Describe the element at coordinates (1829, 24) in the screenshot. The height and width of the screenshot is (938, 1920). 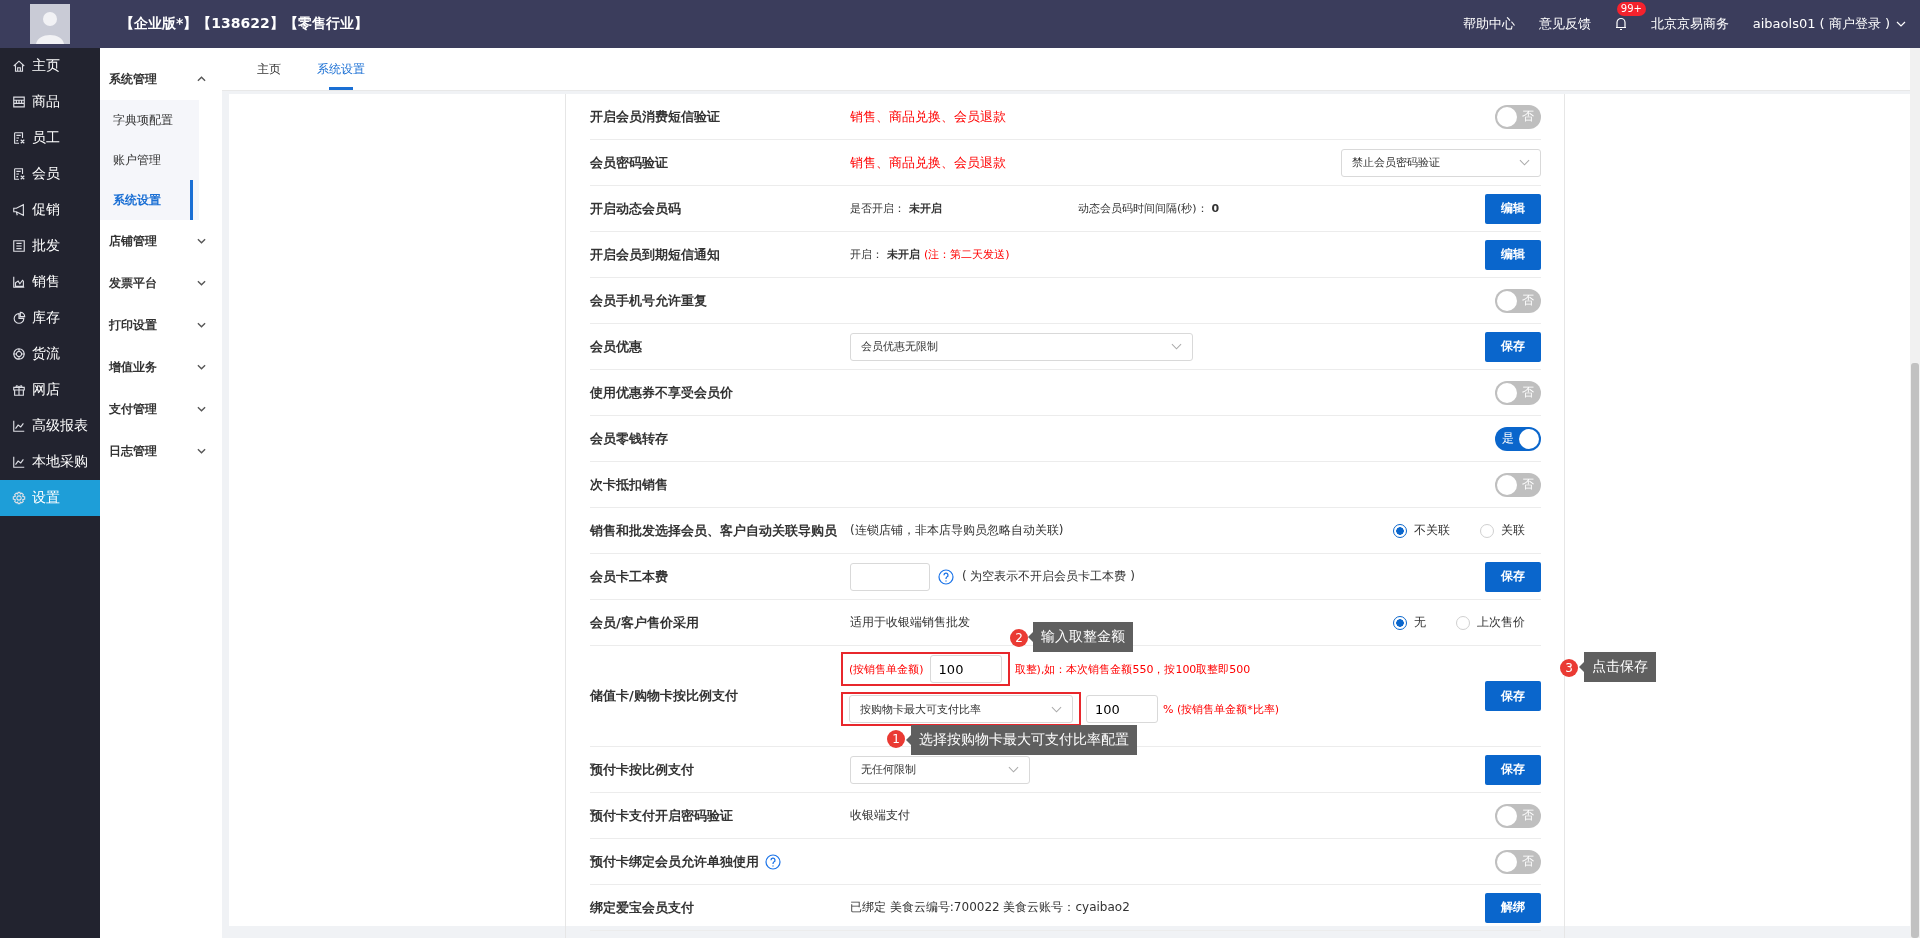
I see `user-menu: aibaols01 ( 商户登录 )` at that location.